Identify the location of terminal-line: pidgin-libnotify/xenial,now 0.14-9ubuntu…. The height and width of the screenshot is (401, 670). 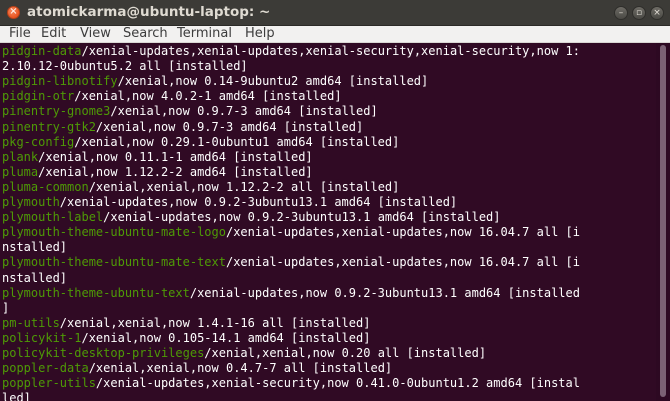
(215, 81).